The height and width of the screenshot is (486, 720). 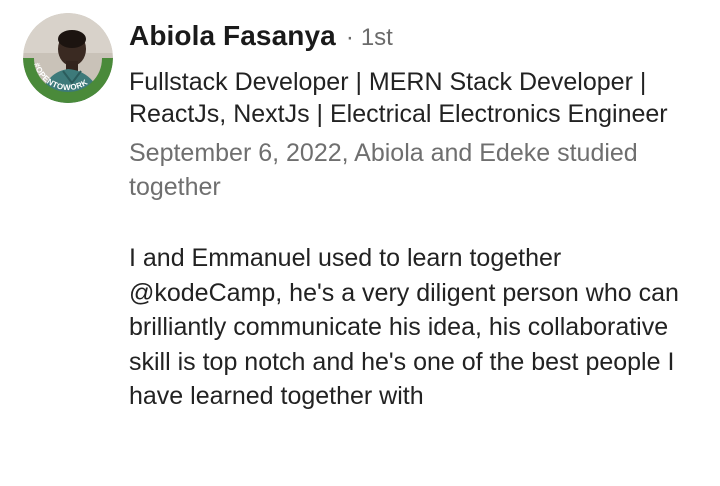 I want to click on avatar: #OPENTOWORK, so click(x=68, y=58).